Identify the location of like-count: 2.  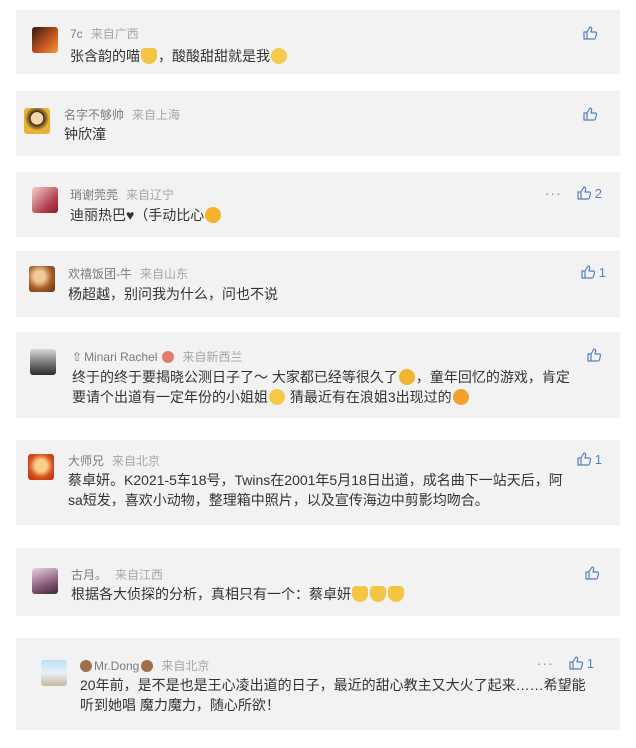
(598, 193).